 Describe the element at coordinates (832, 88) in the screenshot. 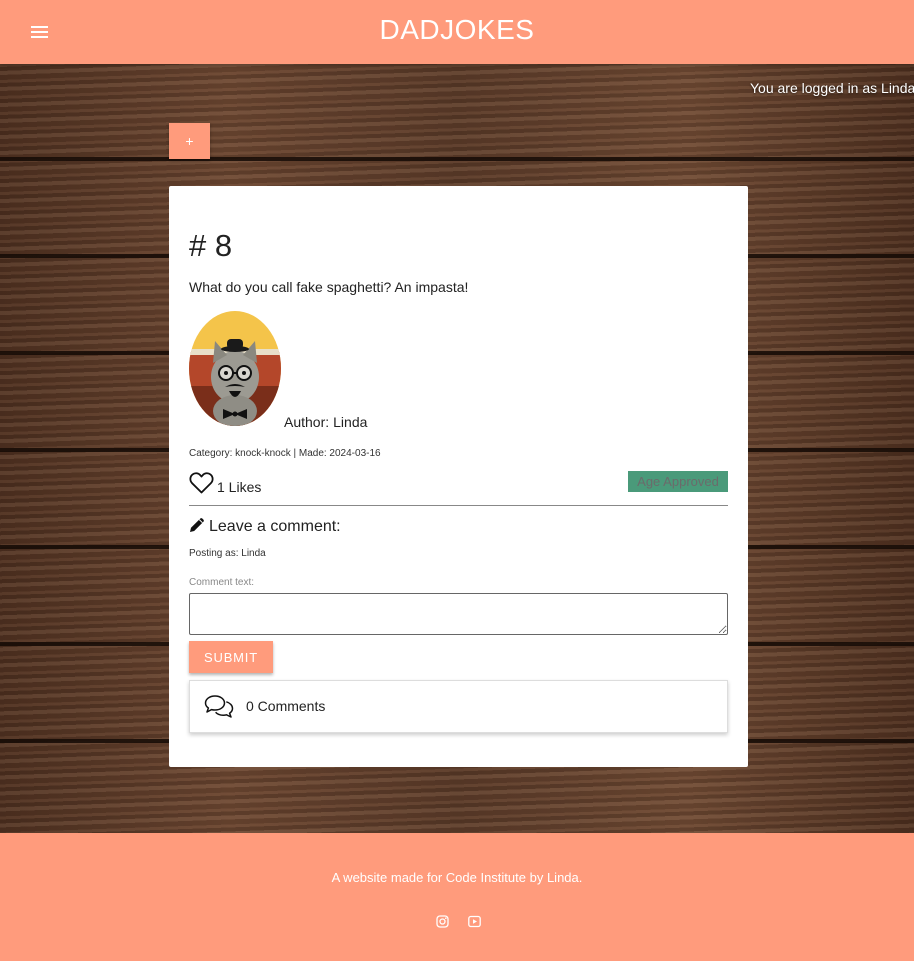

I see `login-status-text: You are logged in as Linda` at that location.